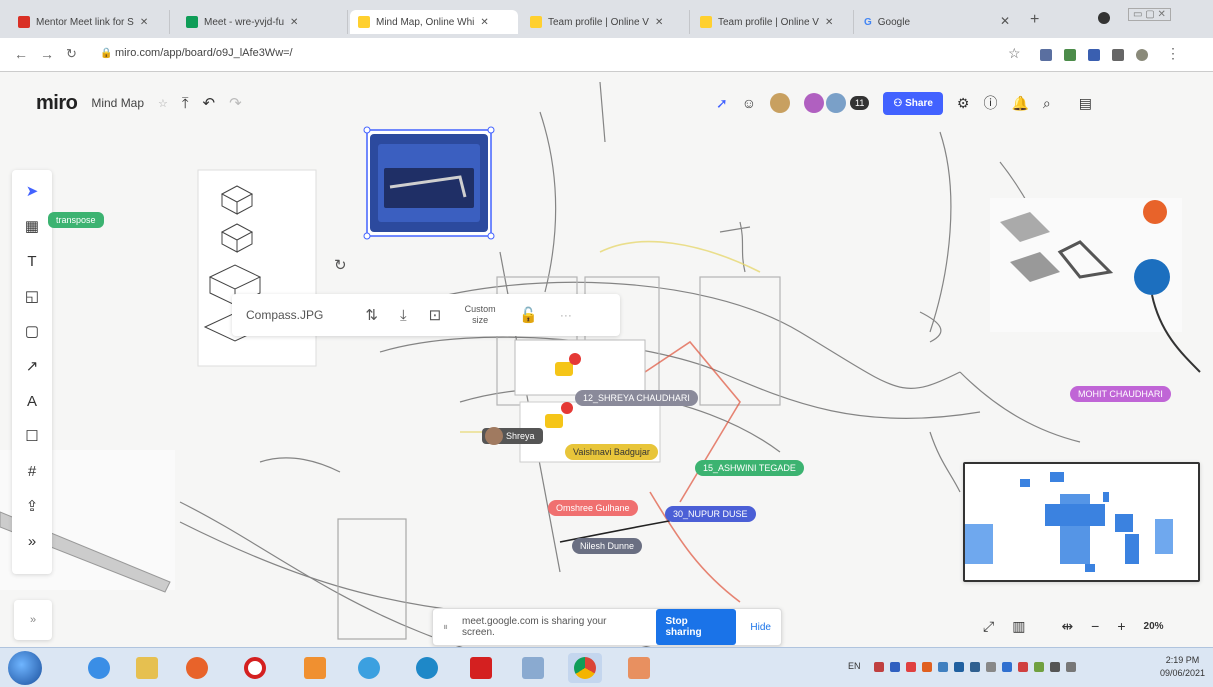 The image size is (1213, 687). I want to click on app-icon, so click(639, 668).